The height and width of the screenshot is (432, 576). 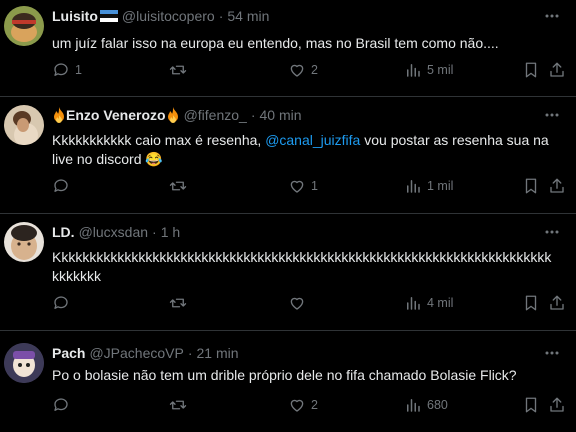 I want to click on views-button: 5 mil, so click(x=428, y=70).